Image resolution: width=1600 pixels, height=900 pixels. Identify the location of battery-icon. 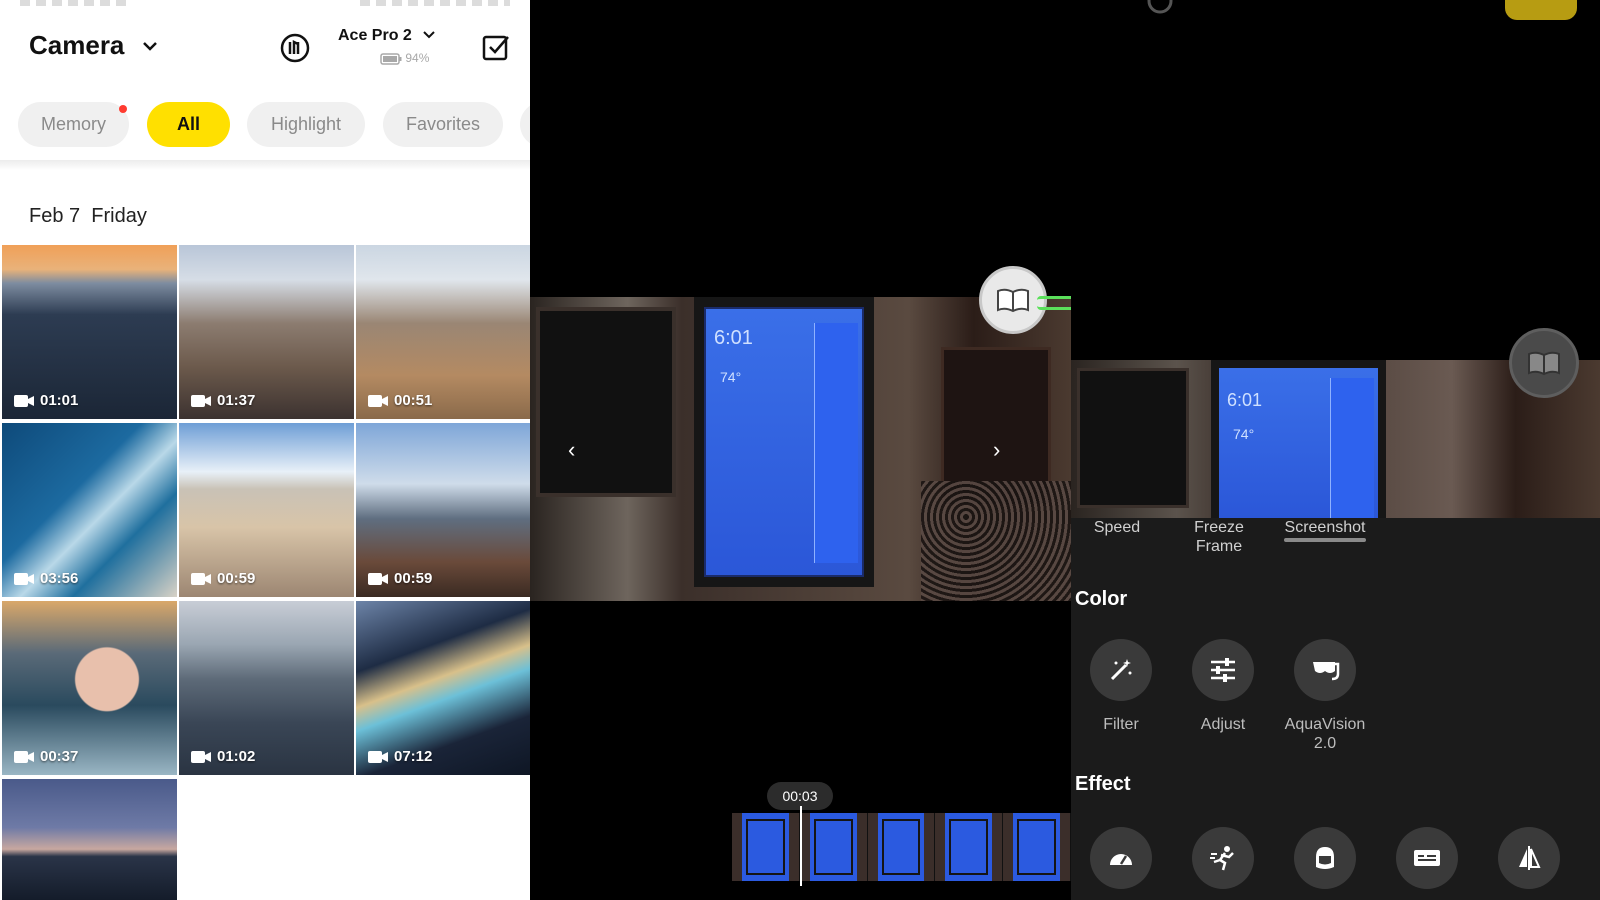
(391, 59).